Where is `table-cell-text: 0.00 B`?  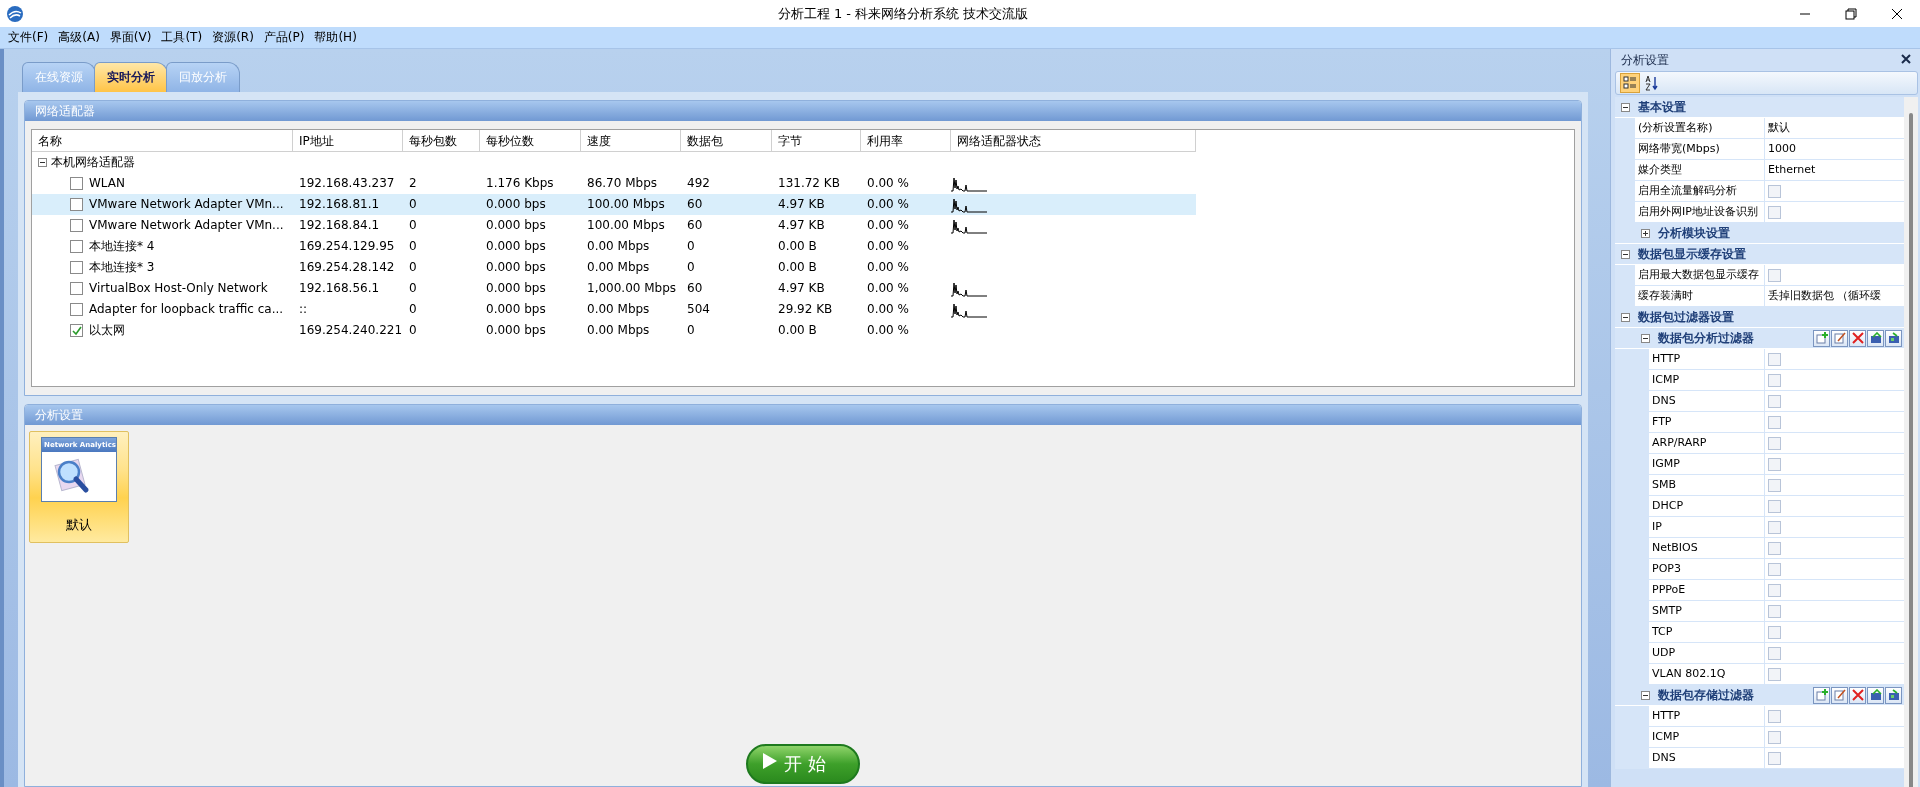
table-cell-text: 0.00 B is located at coordinates (797, 246).